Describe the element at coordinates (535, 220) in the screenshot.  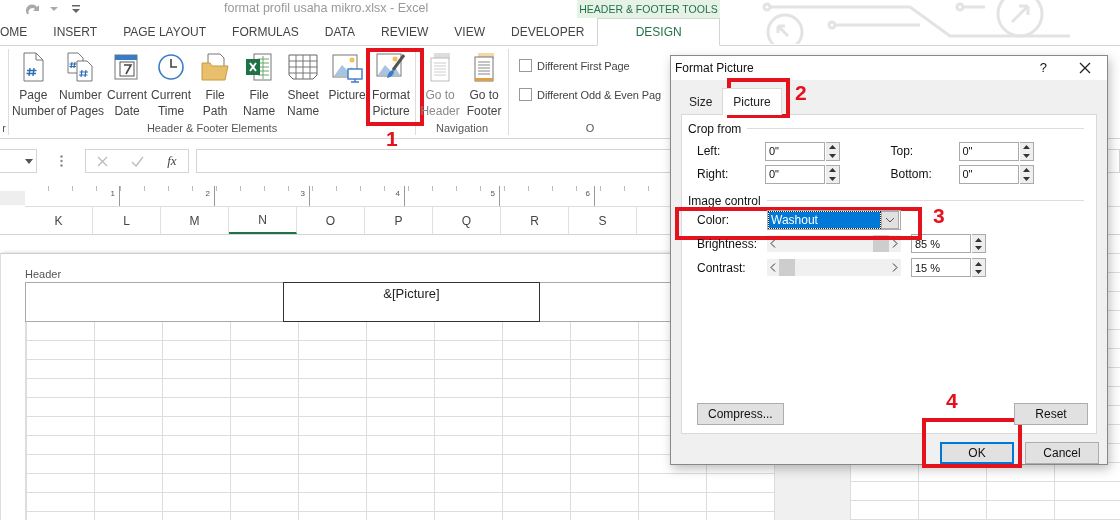
I see `column-header: R` at that location.